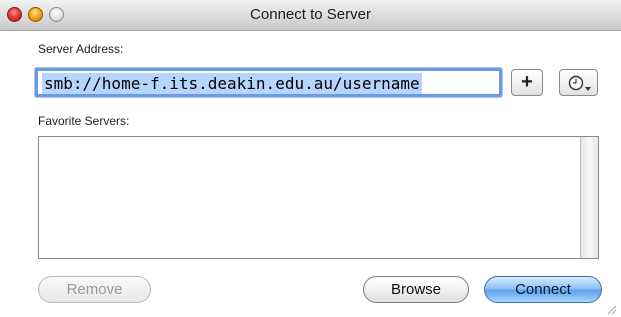 The image size is (621, 317). I want to click on window-title: Connect to Server, so click(310, 14).